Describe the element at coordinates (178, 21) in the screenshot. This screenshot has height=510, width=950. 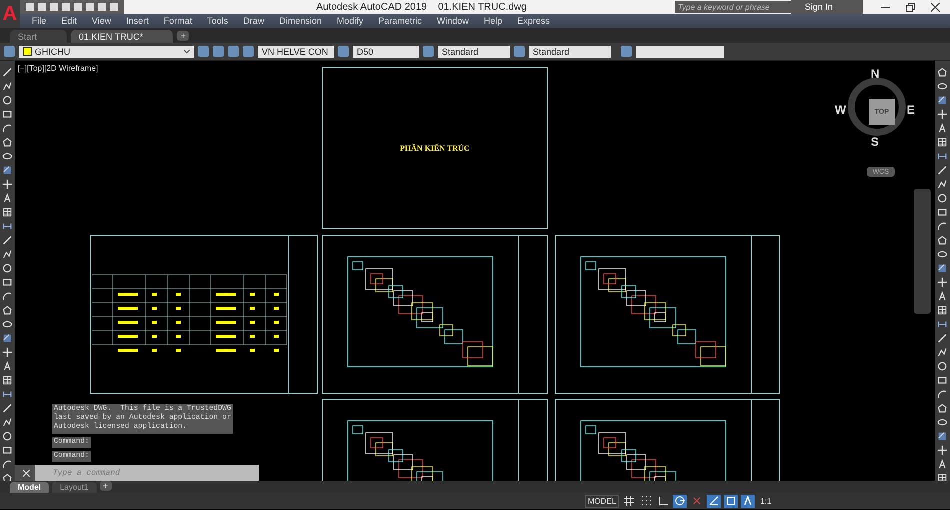
I see `menu-item: Format` at that location.